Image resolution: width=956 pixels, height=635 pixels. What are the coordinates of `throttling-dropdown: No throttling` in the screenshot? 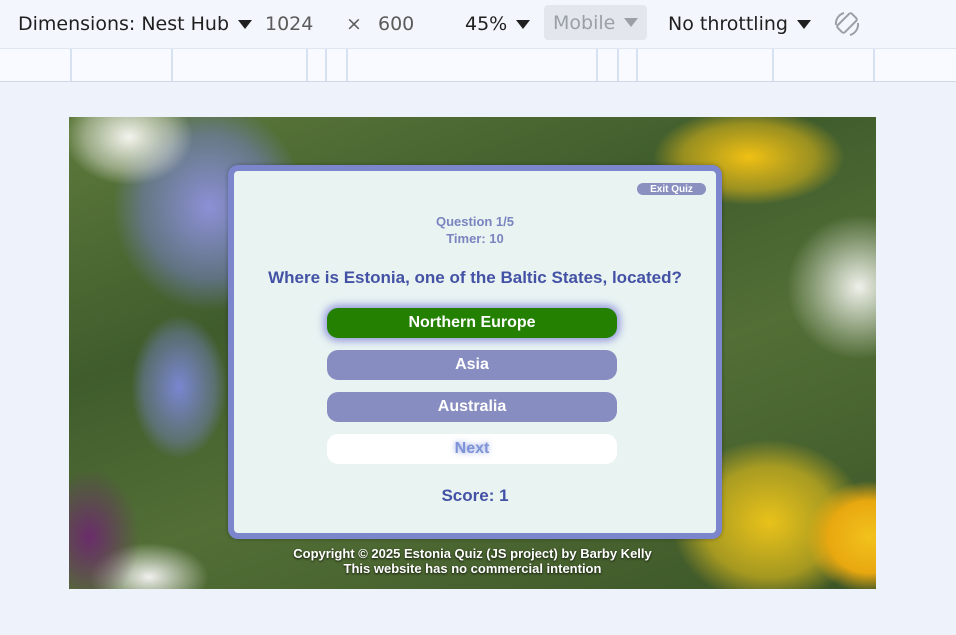 It's located at (739, 24).